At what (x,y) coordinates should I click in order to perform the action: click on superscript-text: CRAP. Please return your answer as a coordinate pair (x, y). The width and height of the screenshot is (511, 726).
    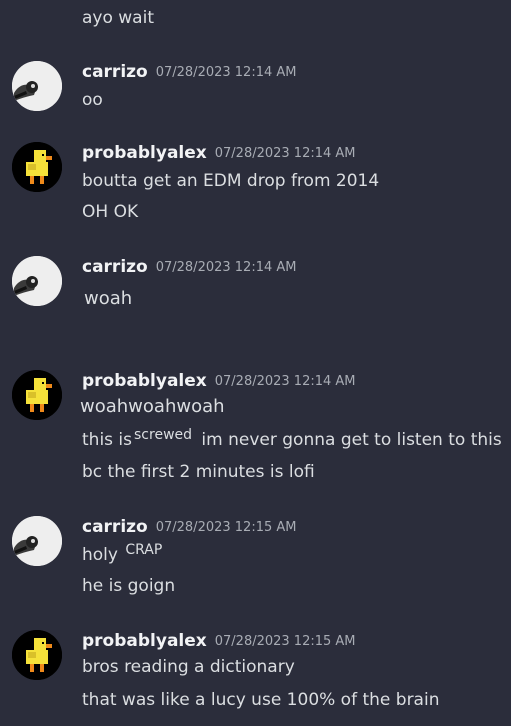
    Looking at the image, I should click on (144, 550).